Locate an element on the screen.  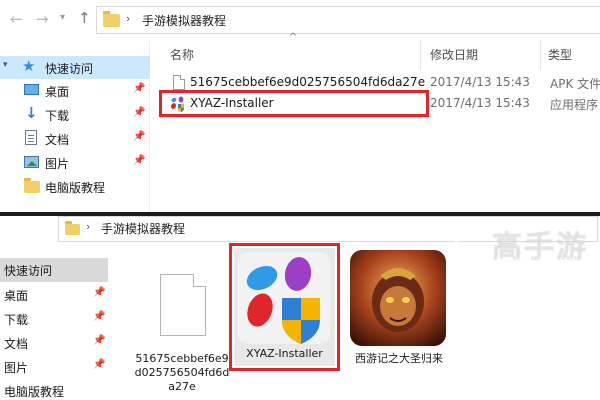
navigation-pane: ▾ ★ 快速访问 桌面 📌 ↓ 下载 📌 文档 📌 图片 📌 电脑版教程 is located at coordinates (75, 126).